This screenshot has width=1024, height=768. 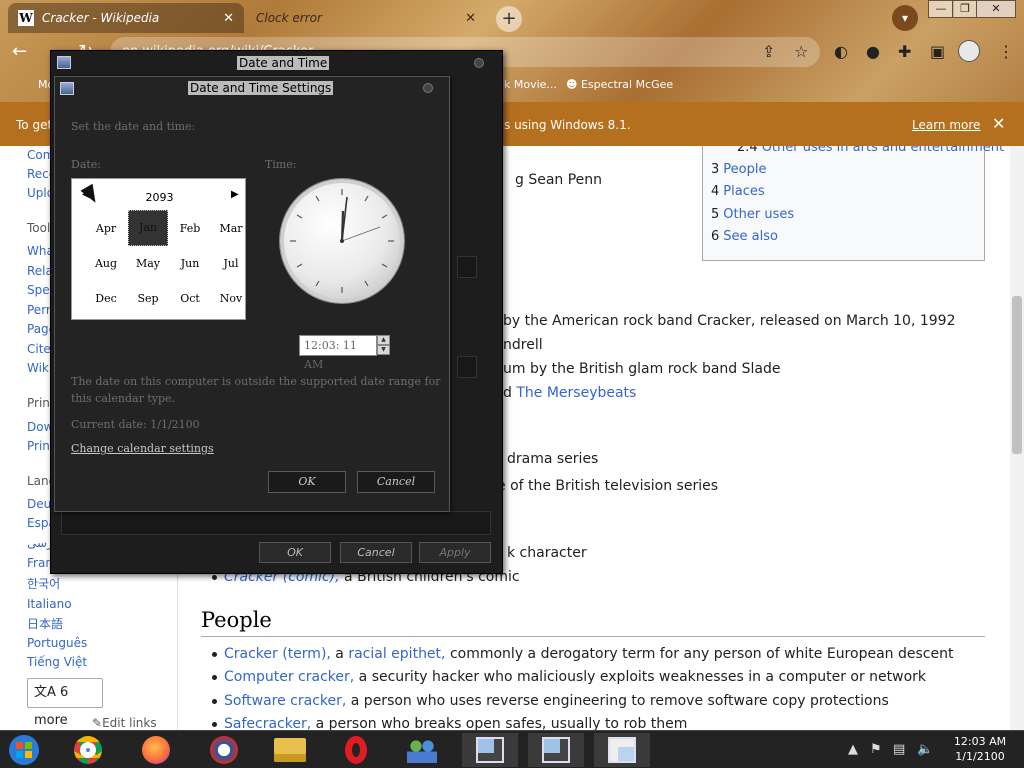 What do you see at coordinates (190, 264) in the screenshot?
I see `month-cell: Jun` at bounding box center [190, 264].